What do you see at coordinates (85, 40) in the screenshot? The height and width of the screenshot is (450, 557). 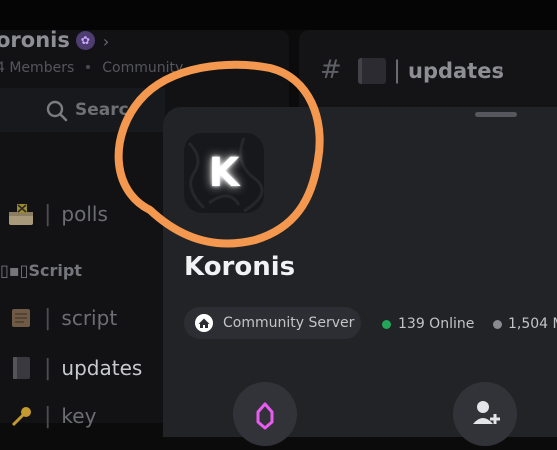 I see `server-boost-badge-icon: ✿` at bounding box center [85, 40].